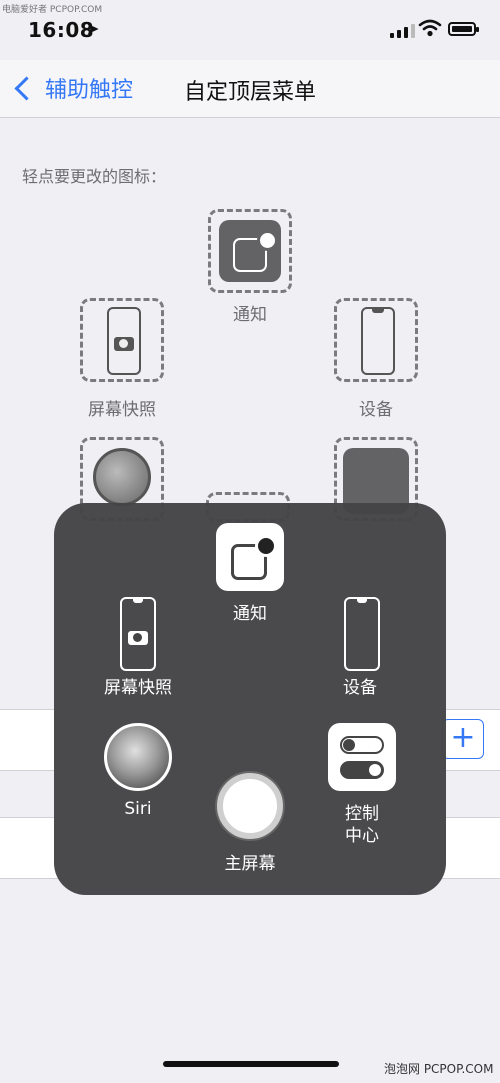  What do you see at coordinates (61, 30) in the screenshot?
I see `status-time: 16:08` at bounding box center [61, 30].